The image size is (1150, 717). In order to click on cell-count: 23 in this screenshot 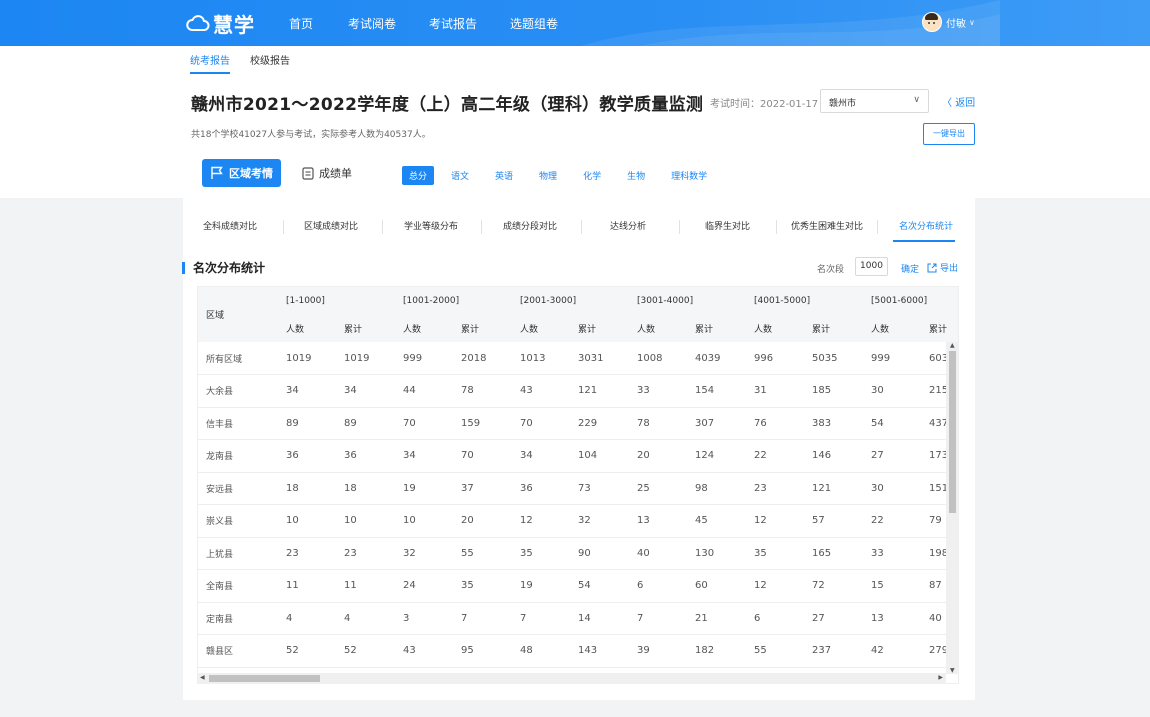, I will do `click(775, 488)`.